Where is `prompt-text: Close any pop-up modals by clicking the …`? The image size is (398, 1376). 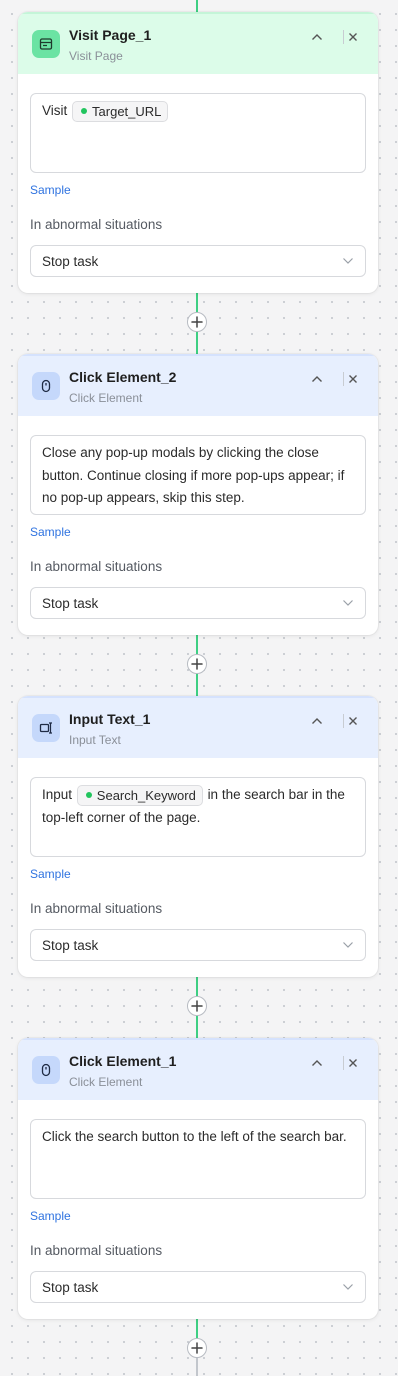 prompt-text: Close any pop-up modals by clicking the … is located at coordinates (193, 475).